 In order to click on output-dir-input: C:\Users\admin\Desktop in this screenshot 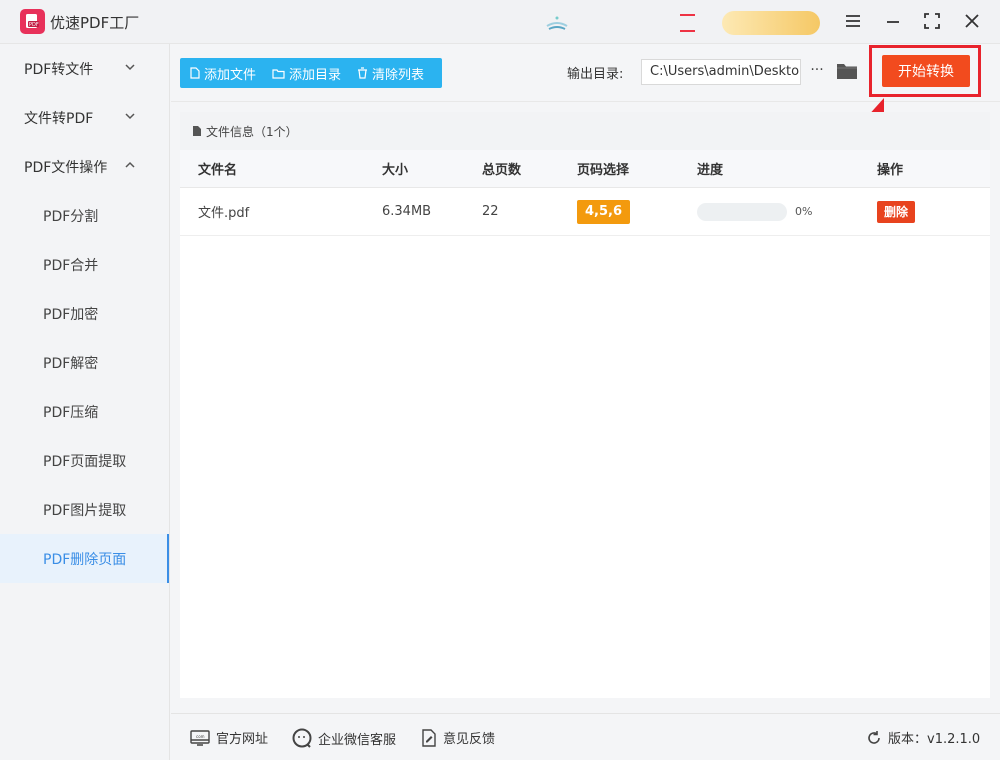, I will do `click(721, 72)`.